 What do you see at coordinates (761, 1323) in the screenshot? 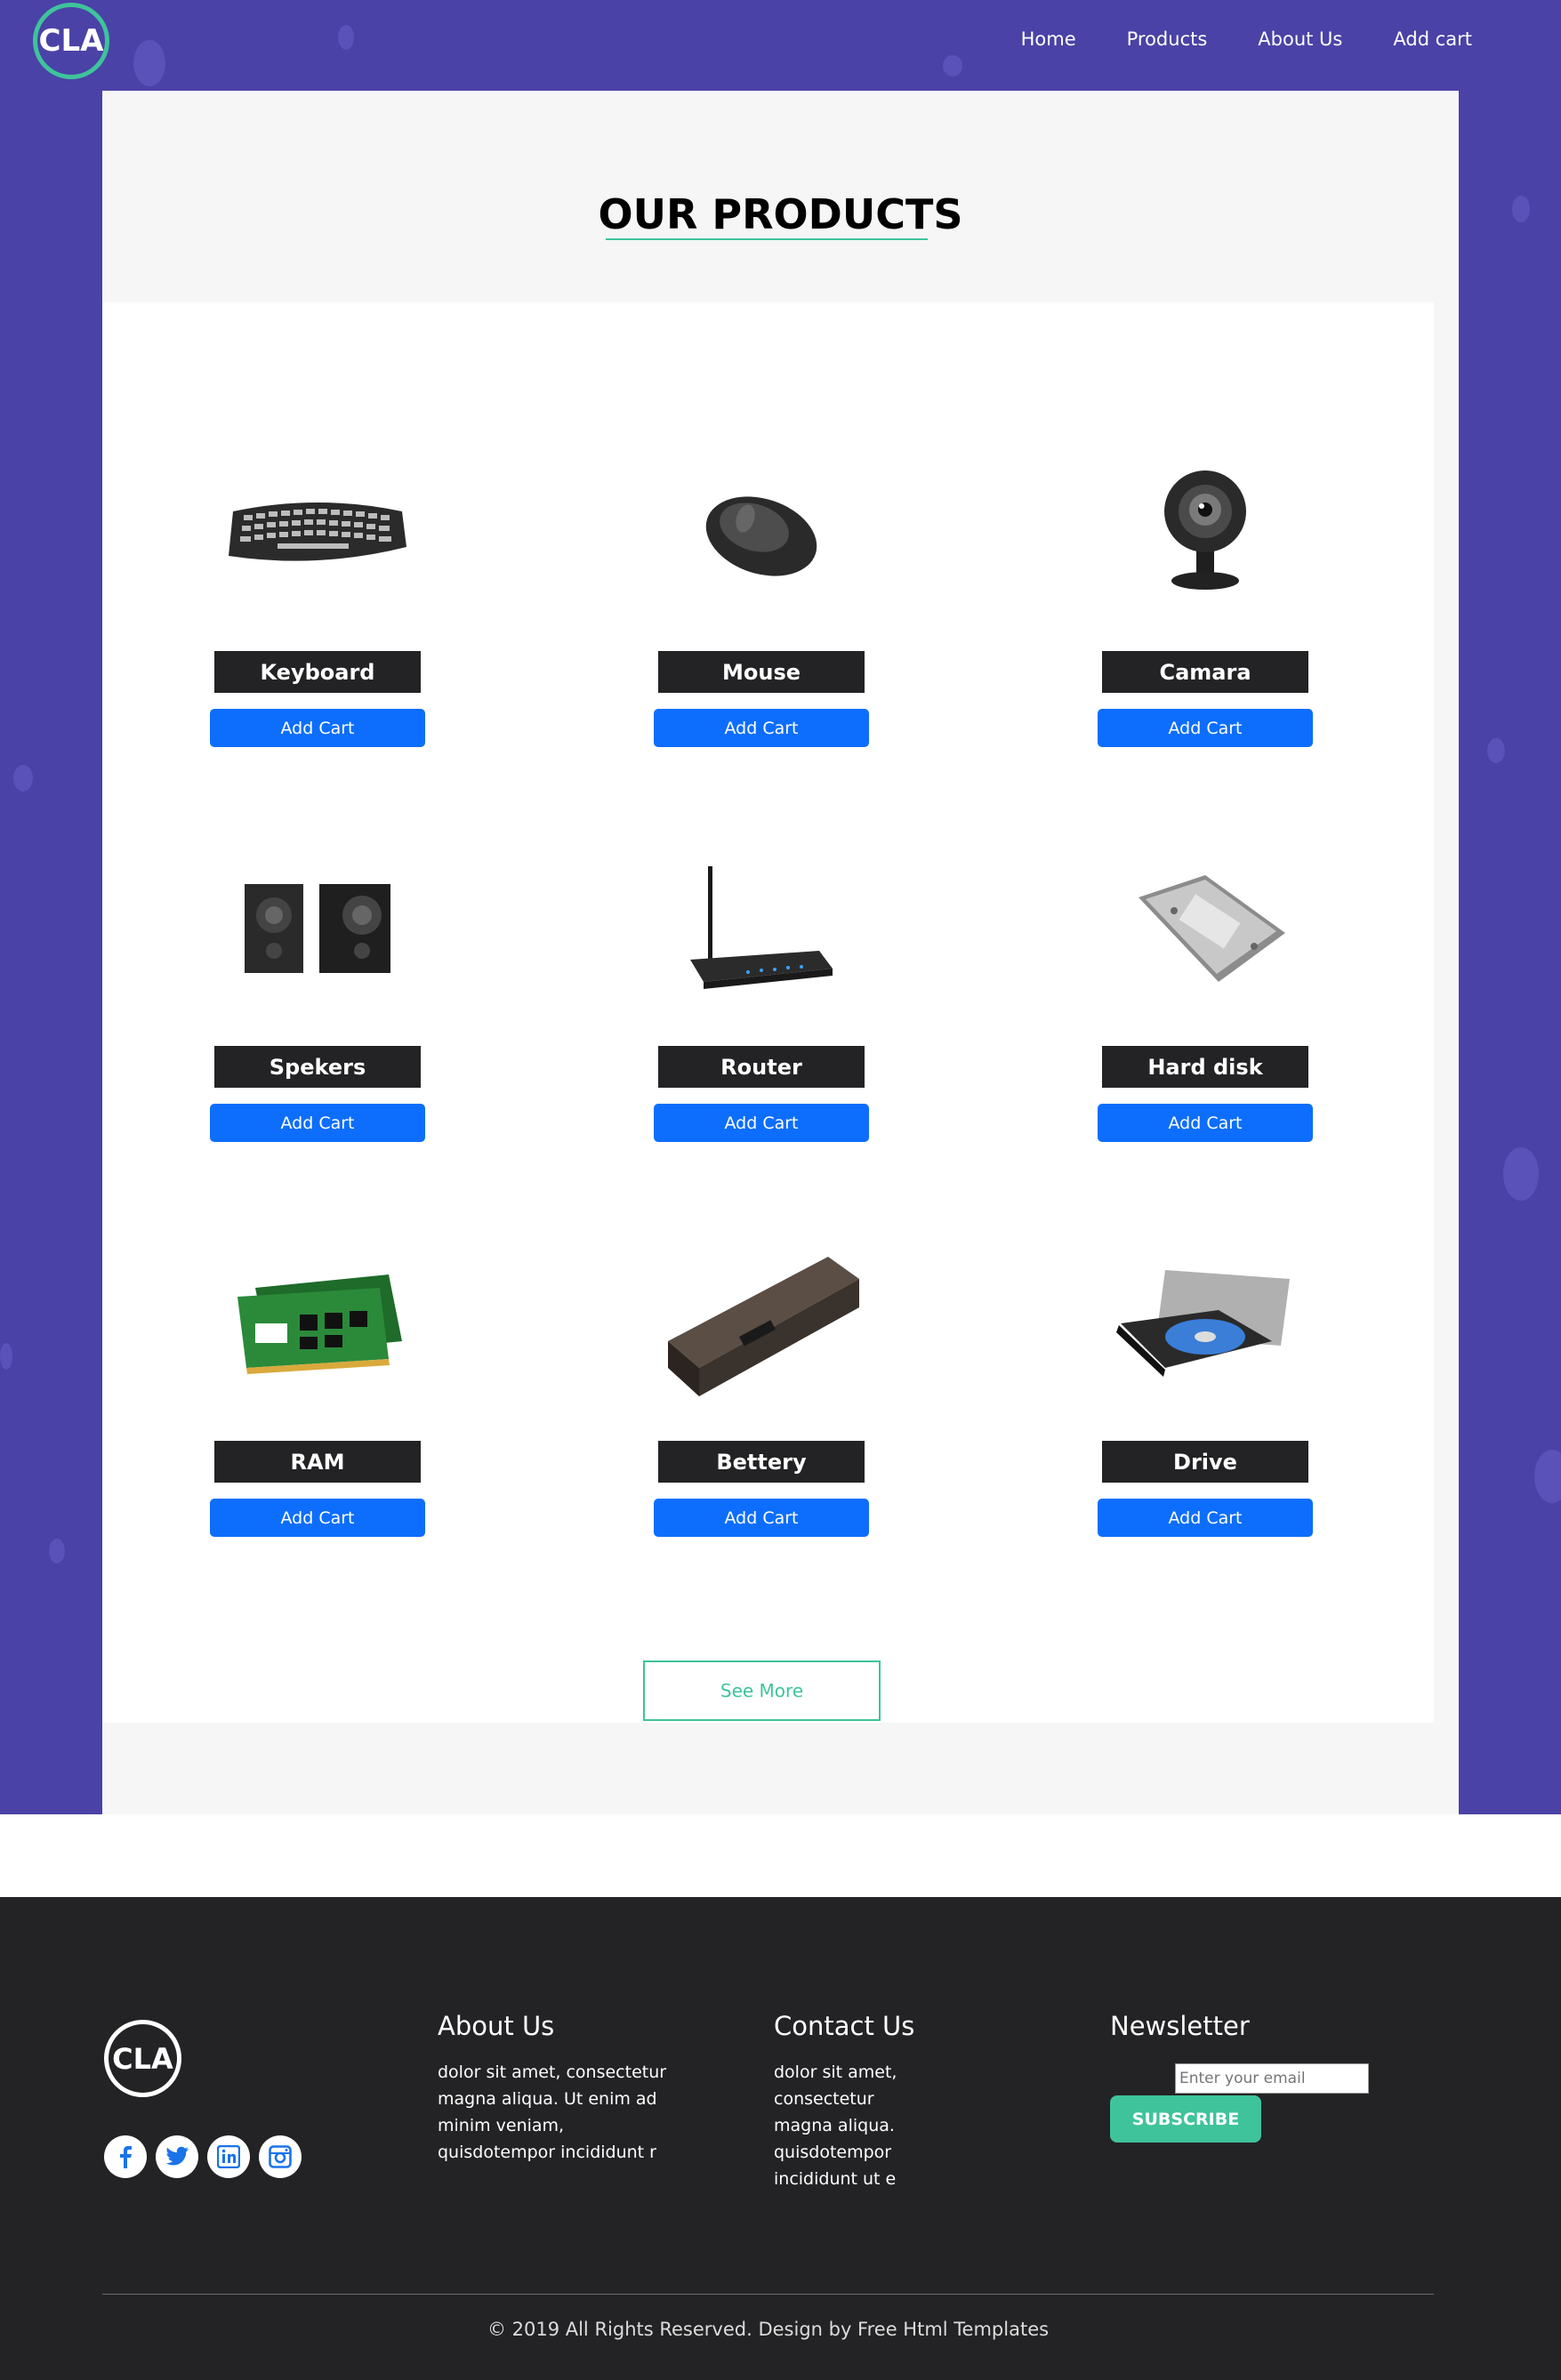
I see `battery-image` at bounding box center [761, 1323].